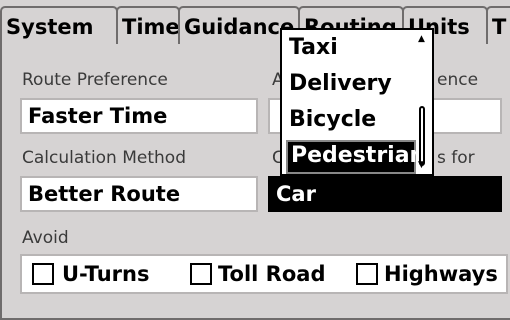  Describe the element at coordinates (421, 39) in the screenshot. I see `scroll-up-icon: ▲` at that location.